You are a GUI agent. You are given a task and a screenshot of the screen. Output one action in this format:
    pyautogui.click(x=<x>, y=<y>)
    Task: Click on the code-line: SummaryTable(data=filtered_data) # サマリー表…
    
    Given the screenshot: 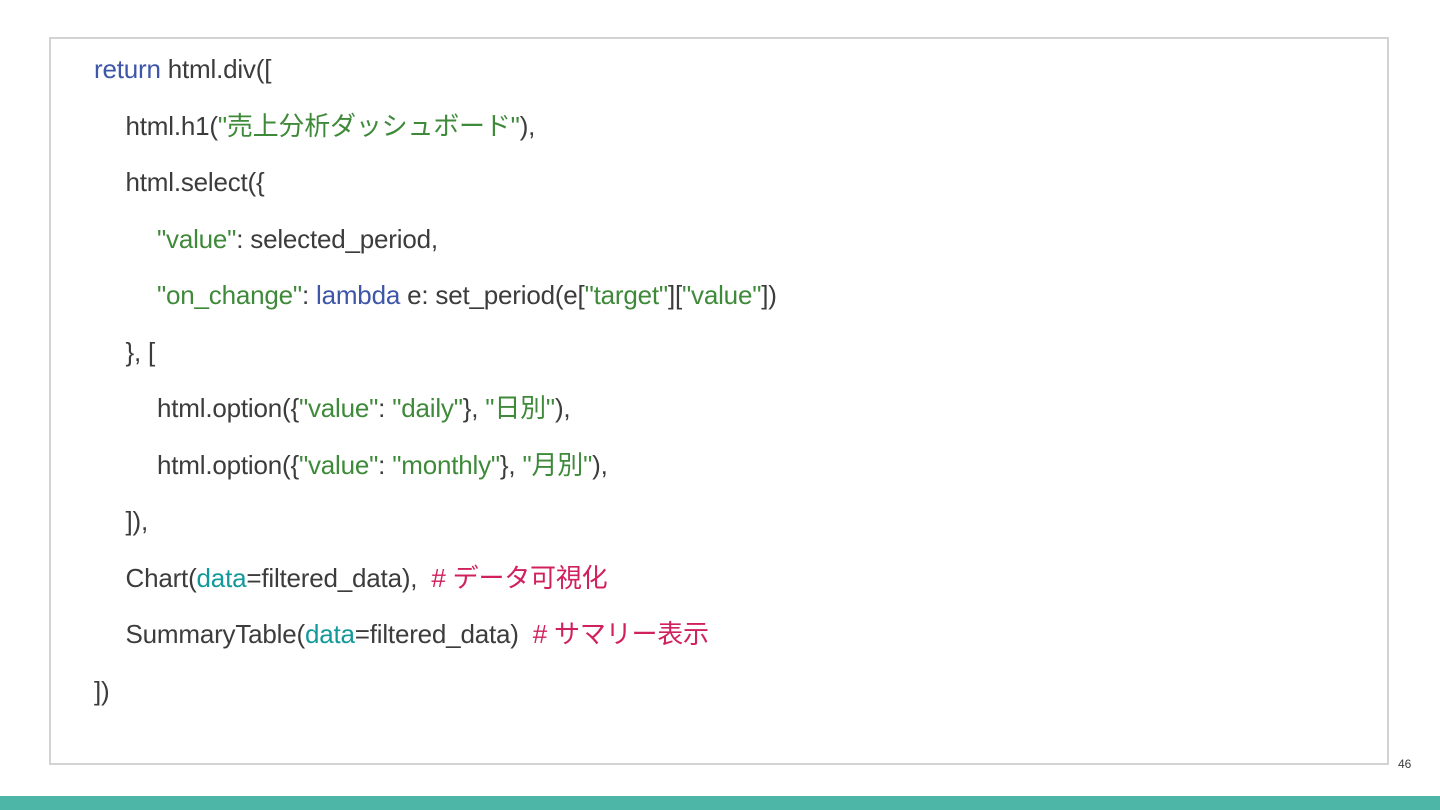 What is the action you would take?
    pyautogui.click(x=417, y=634)
    